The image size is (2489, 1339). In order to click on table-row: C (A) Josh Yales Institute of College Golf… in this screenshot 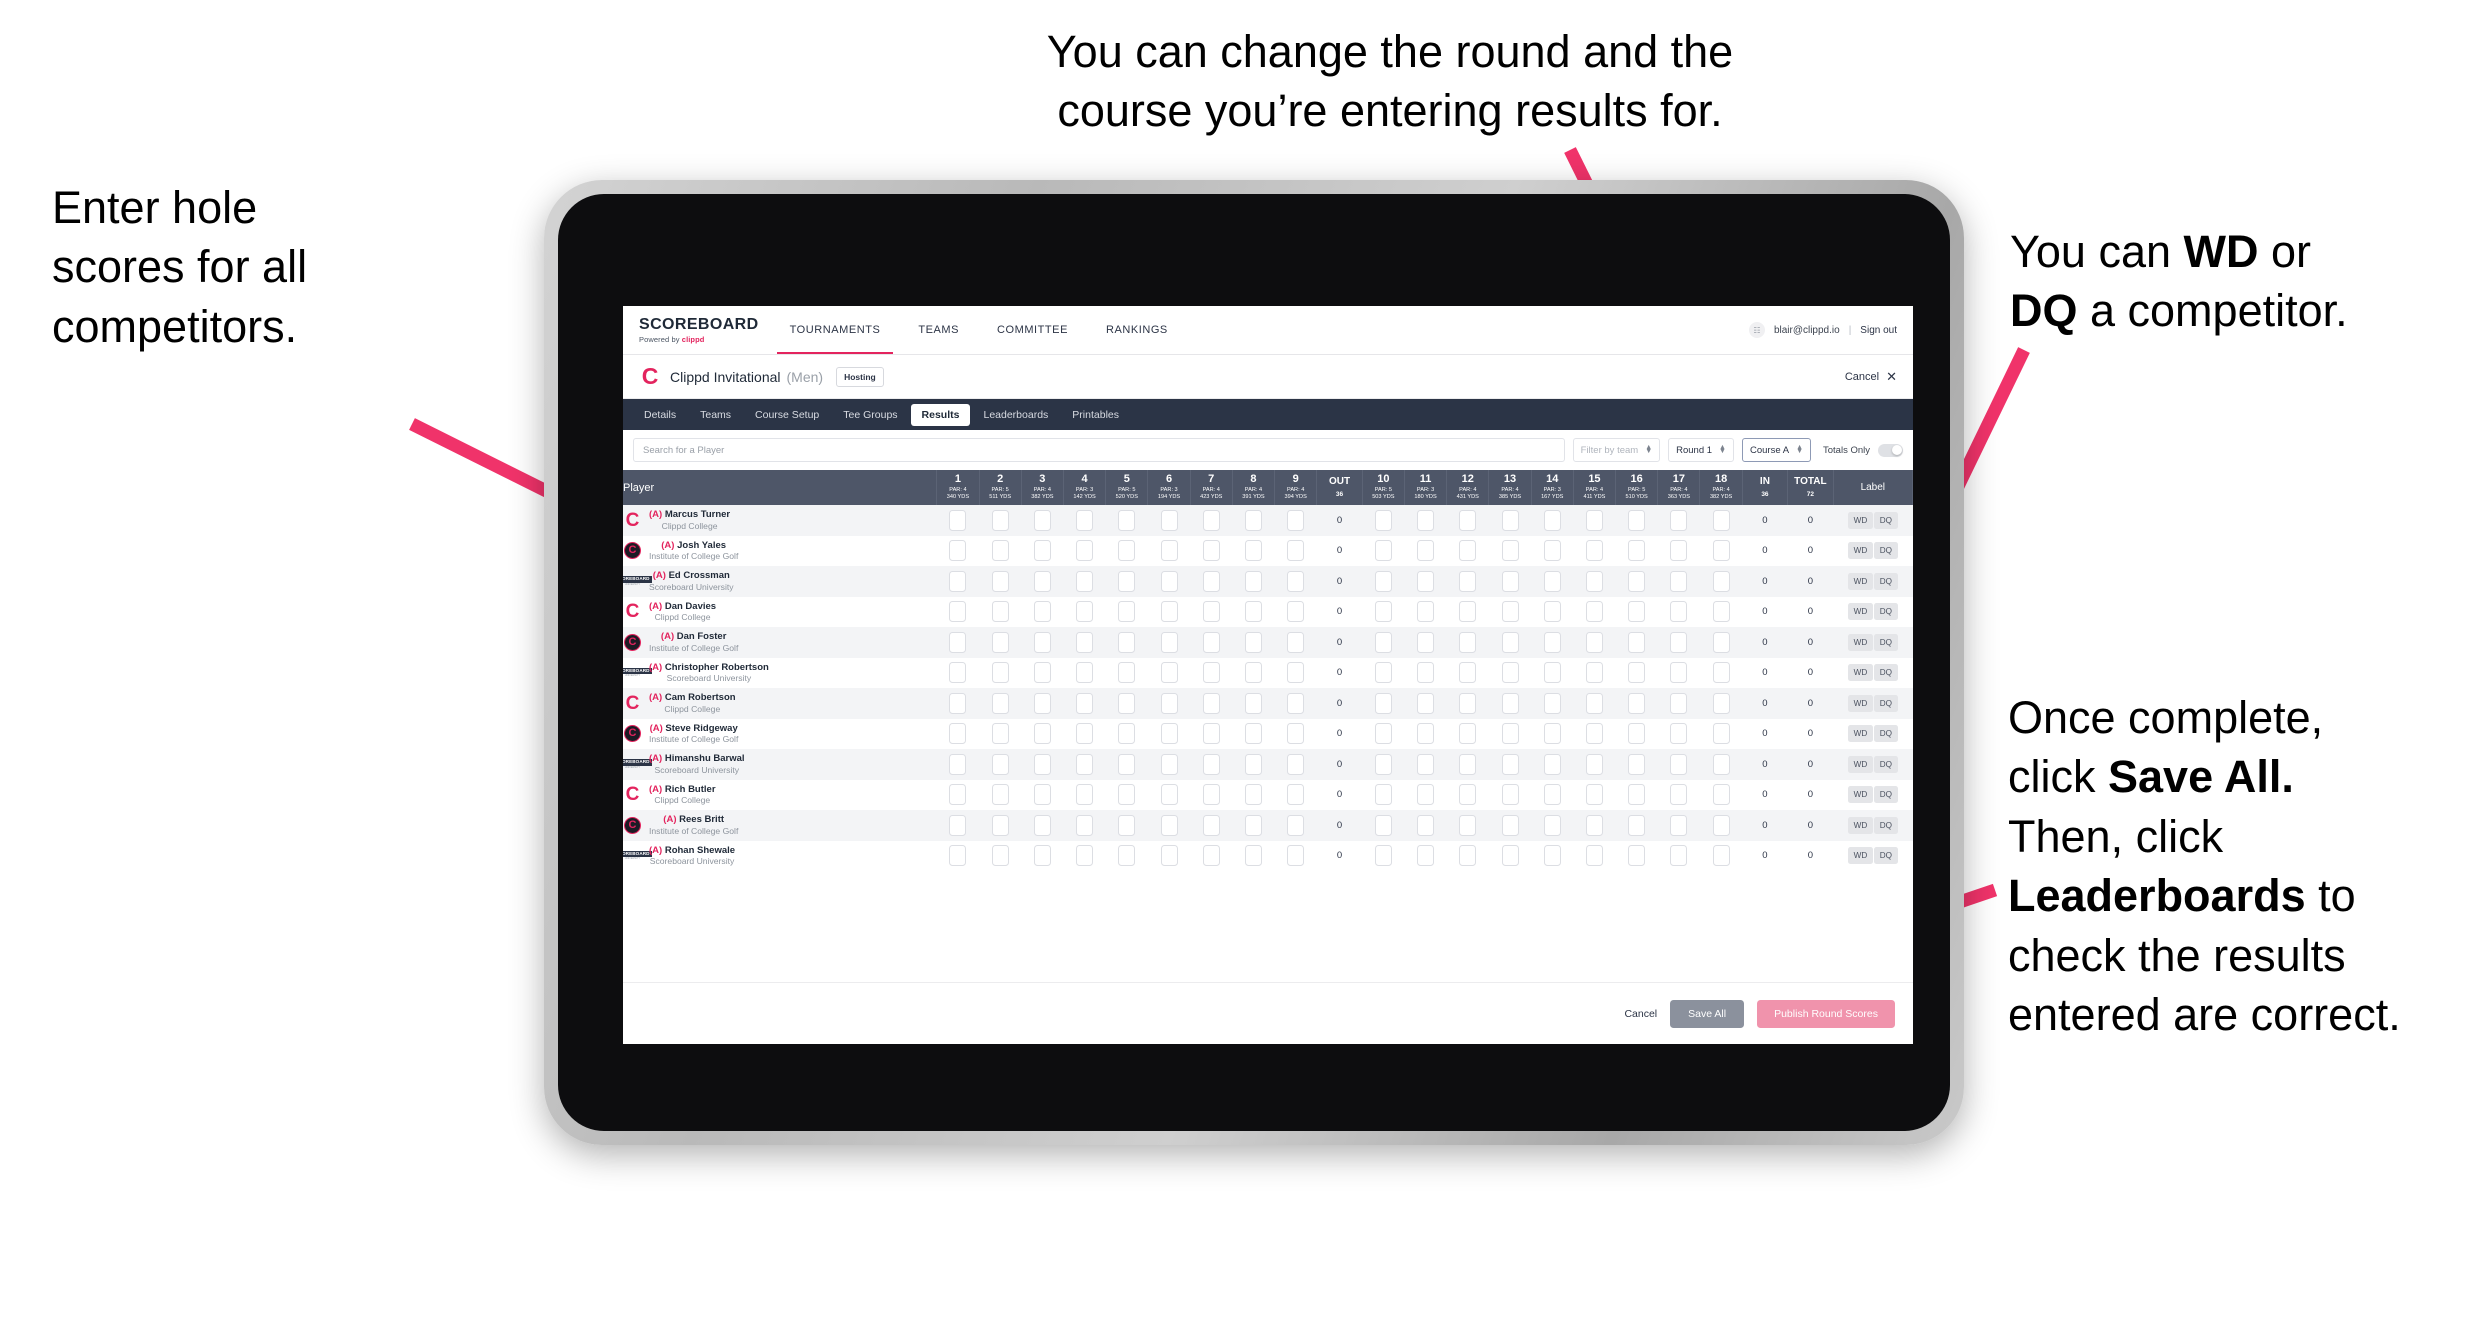, I will do `click(1268, 551)`.